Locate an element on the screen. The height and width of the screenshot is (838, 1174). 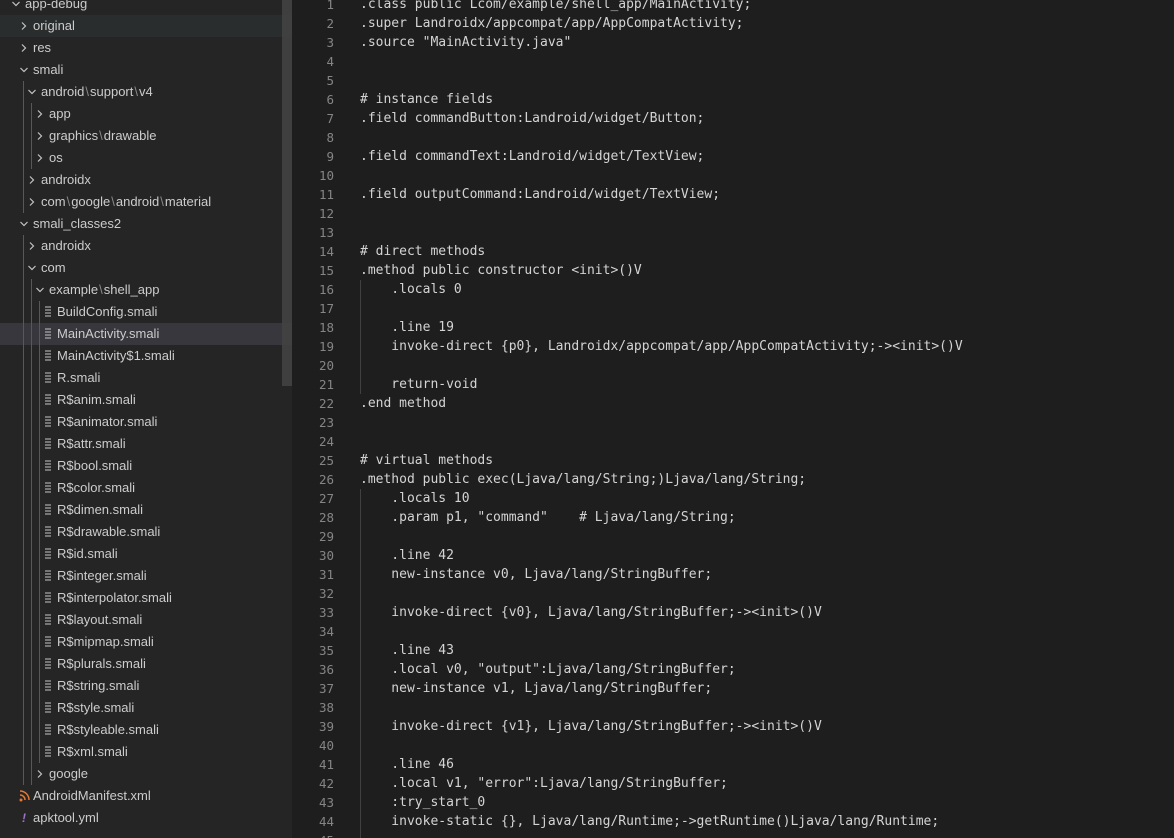
line-number: 4 is located at coordinates (330, 61).